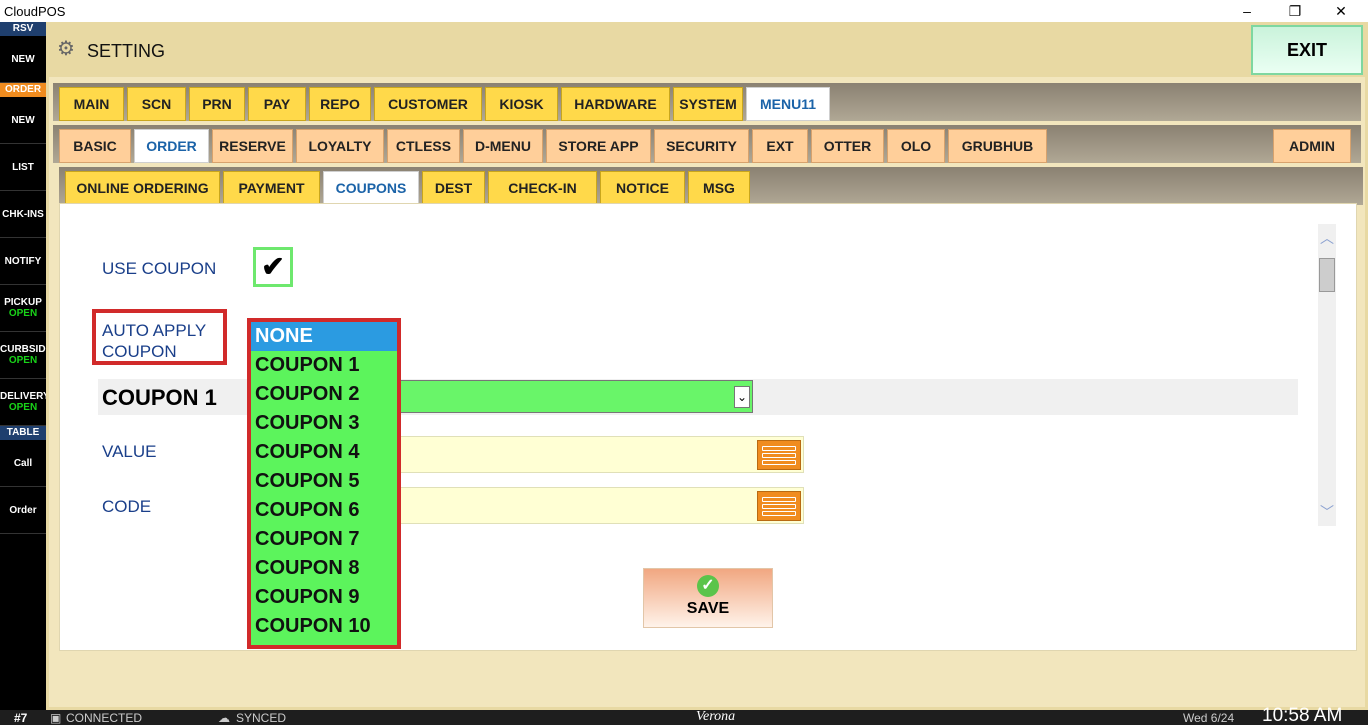  I want to click on value-label: VALUE, so click(129, 451).